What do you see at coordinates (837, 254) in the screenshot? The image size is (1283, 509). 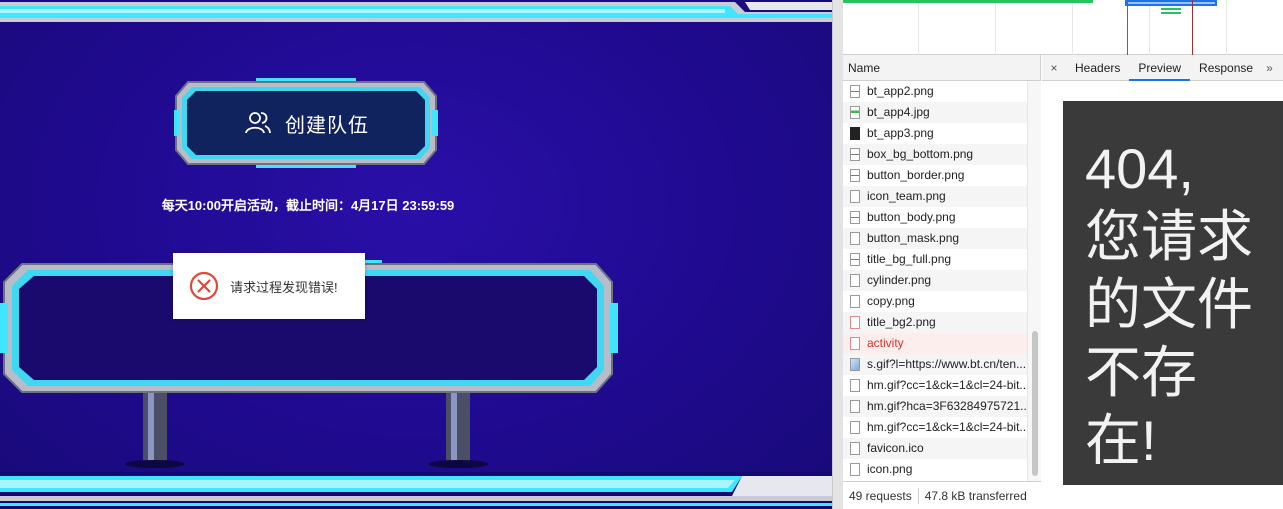 I see `devtools-splitter` at bounding box center [837, 254].